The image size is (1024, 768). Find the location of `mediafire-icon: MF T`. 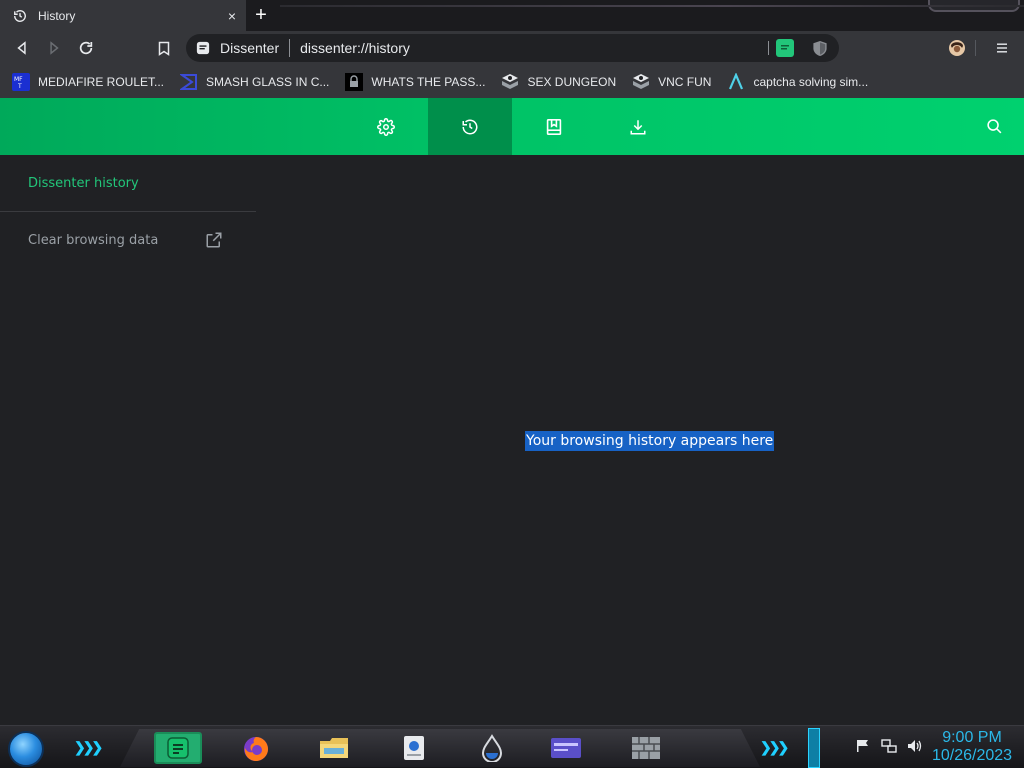

mediafire-icon: MF T is located at coordinates (21, 81).